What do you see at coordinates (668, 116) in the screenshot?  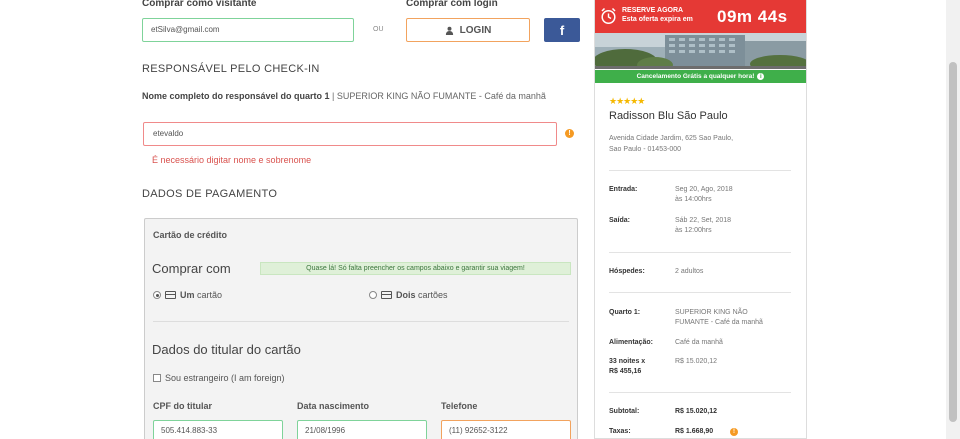 I see `hotel-name: Radisson Blu São Paulo` at bounding box center [668, 116].